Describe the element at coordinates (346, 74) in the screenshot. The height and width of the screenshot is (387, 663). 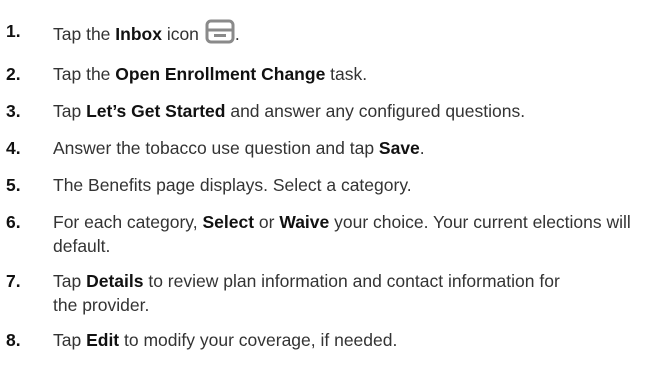
I see `text-run: task.` at that location.